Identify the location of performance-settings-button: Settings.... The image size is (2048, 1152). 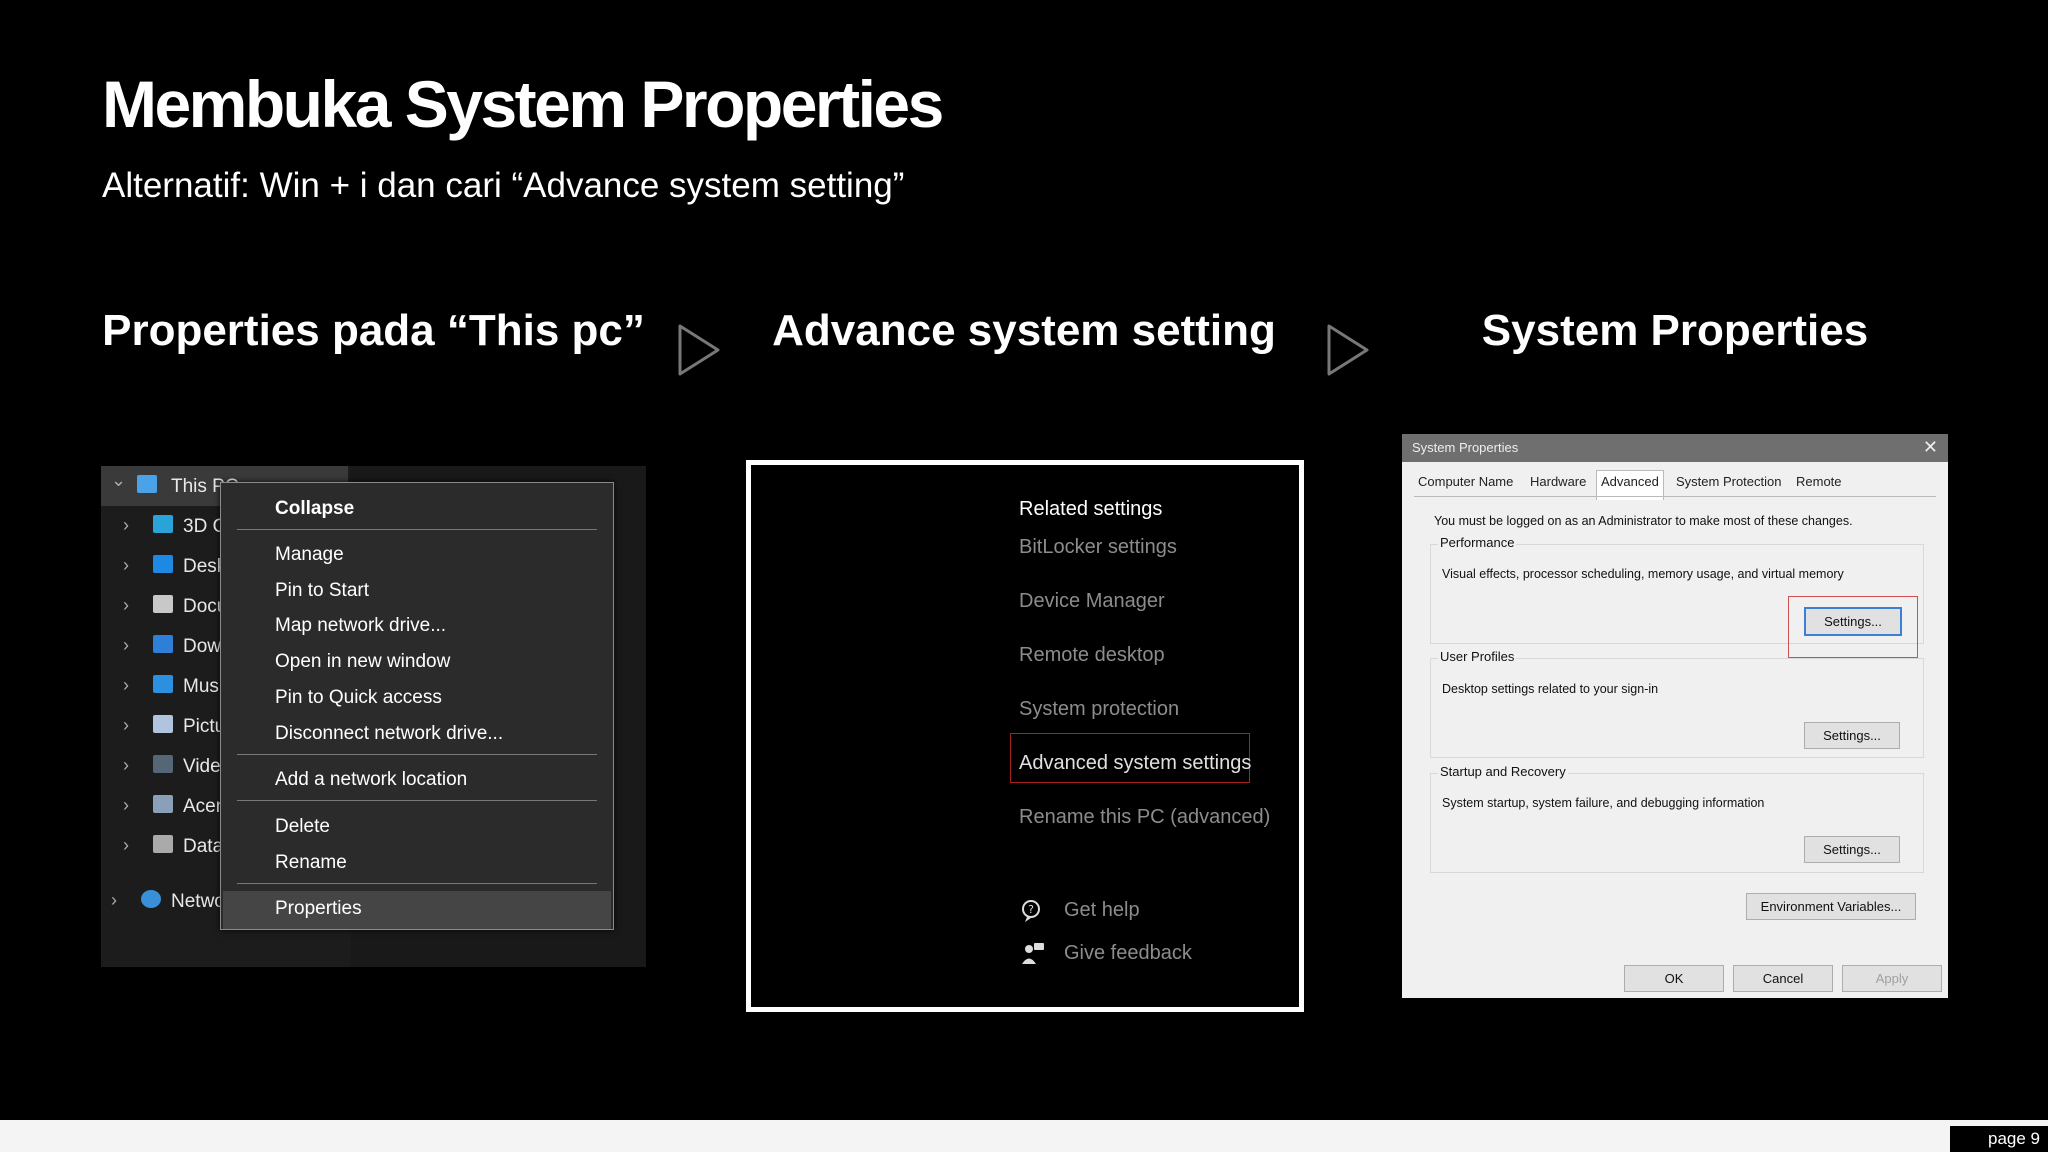
(1853, 621).